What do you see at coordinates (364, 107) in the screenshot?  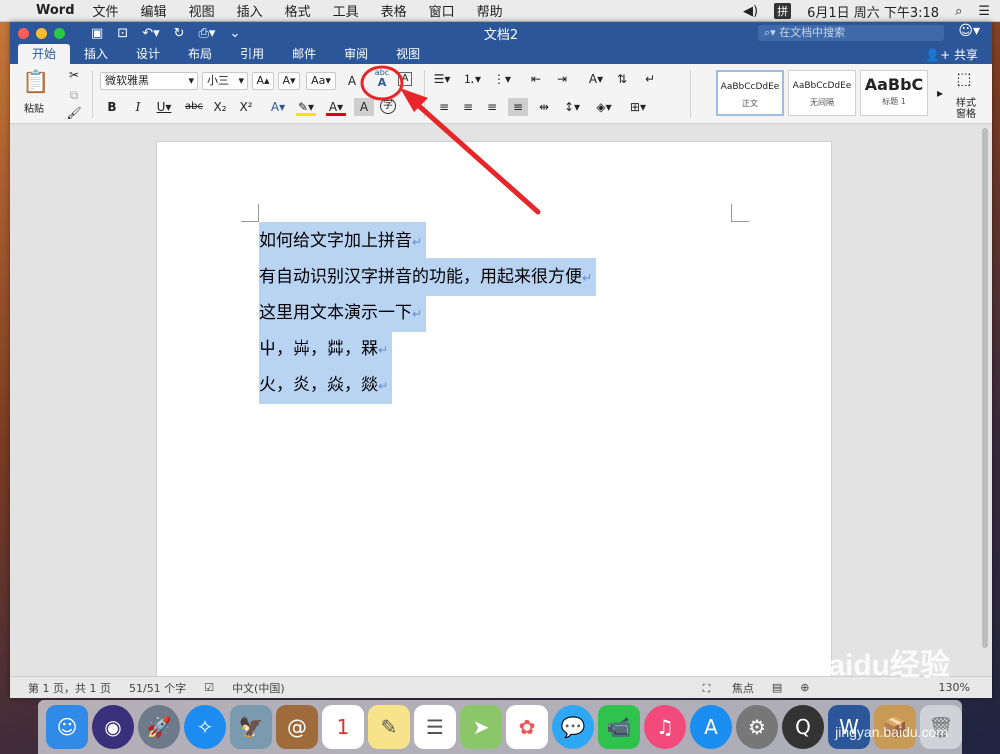 I see `character-shading-button: A` at bounding box center [364, 107].